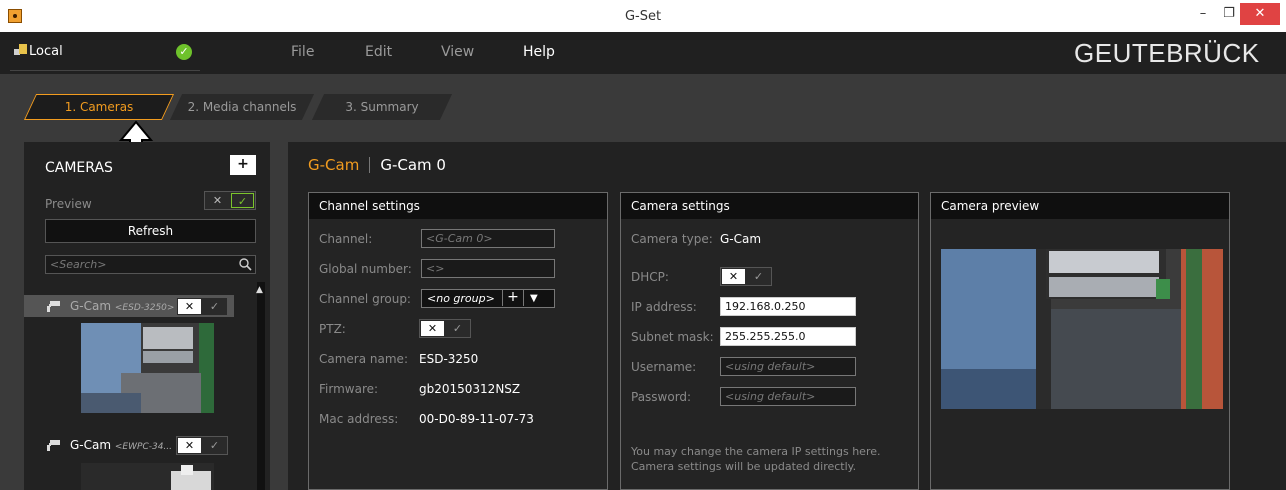  What do you see at coordinates (513, 297) in the screenshot?
I see `add-group-icon: +` at bounding box center [513, 297].